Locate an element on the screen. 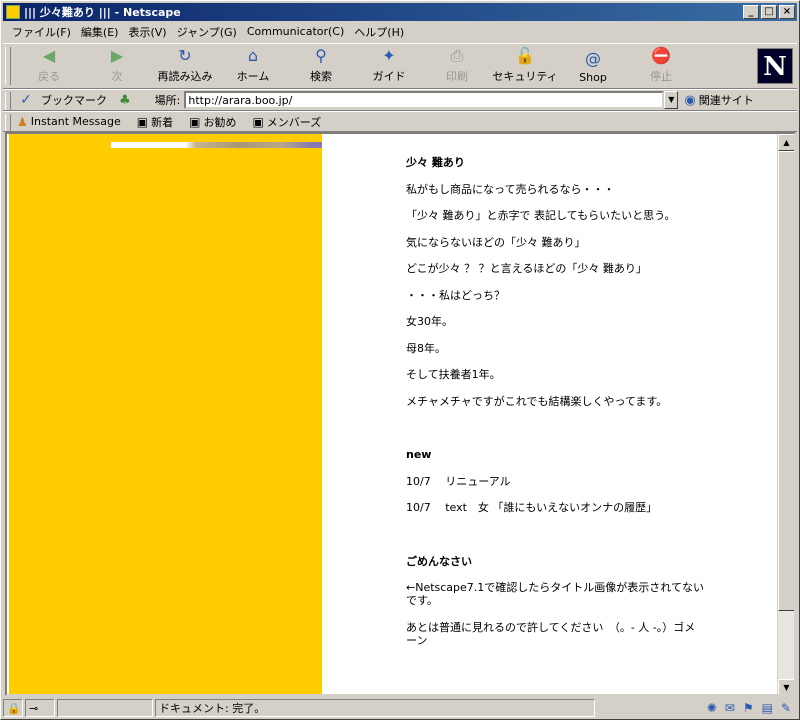 The height and width of the screenshot is (720, 800). menu-edit: 編集(E) is located at coordinates (100, 32).